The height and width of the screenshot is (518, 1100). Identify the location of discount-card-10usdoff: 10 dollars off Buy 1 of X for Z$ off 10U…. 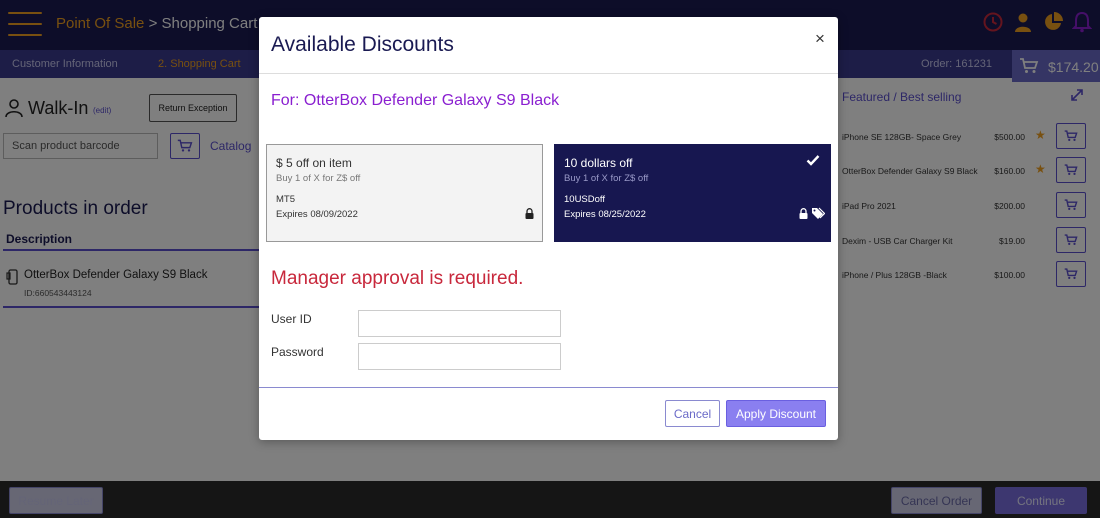
(692, 193).